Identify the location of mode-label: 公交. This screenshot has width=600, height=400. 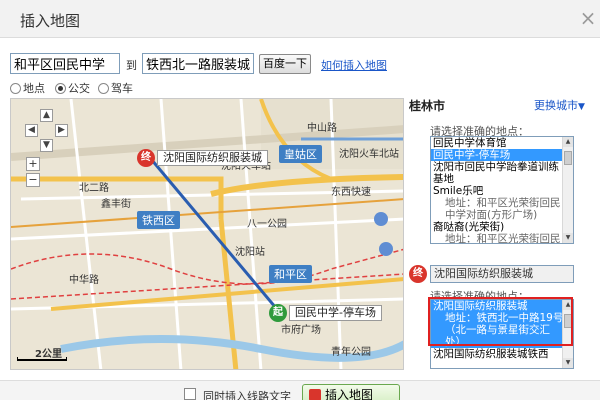
(79, 88).